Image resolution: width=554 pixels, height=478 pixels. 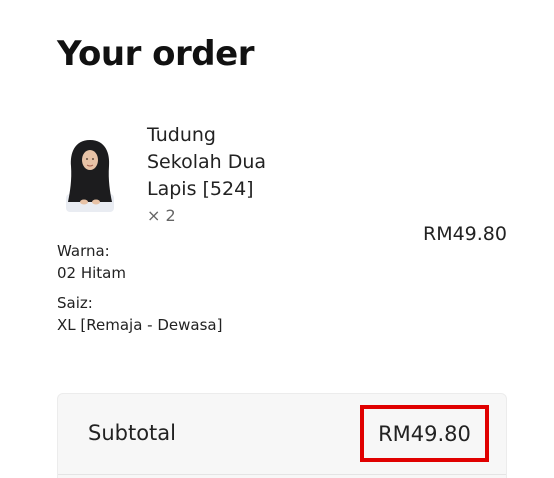 I want to click on product-thumbnail, so click(x=90, y=174).